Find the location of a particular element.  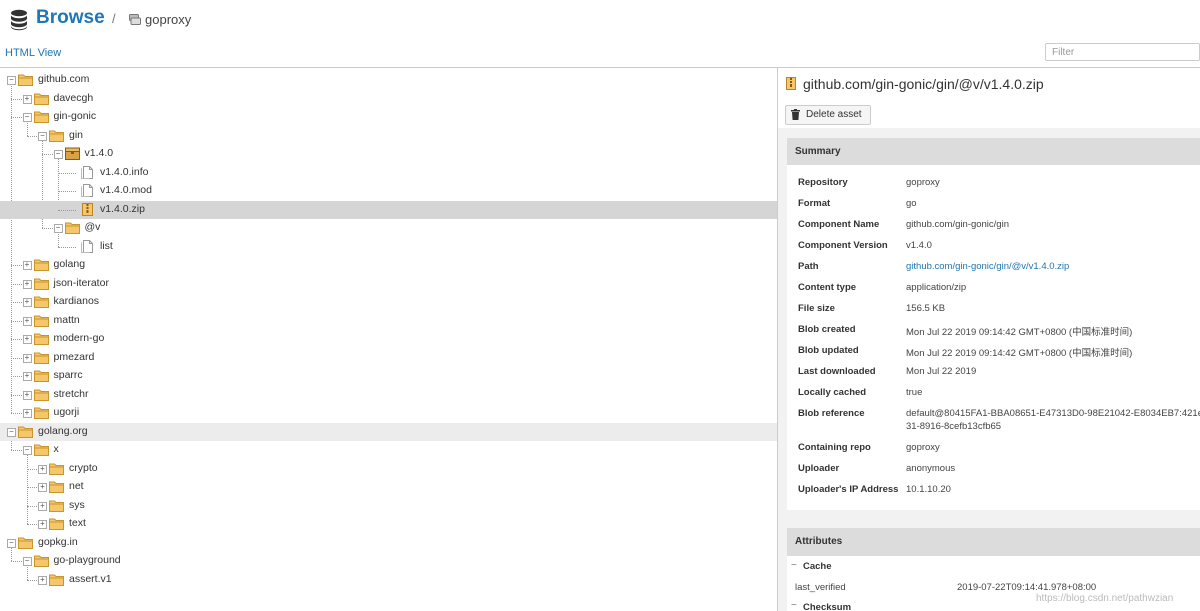

tree-node-label: golang.org is located at coordinates (63, 430).